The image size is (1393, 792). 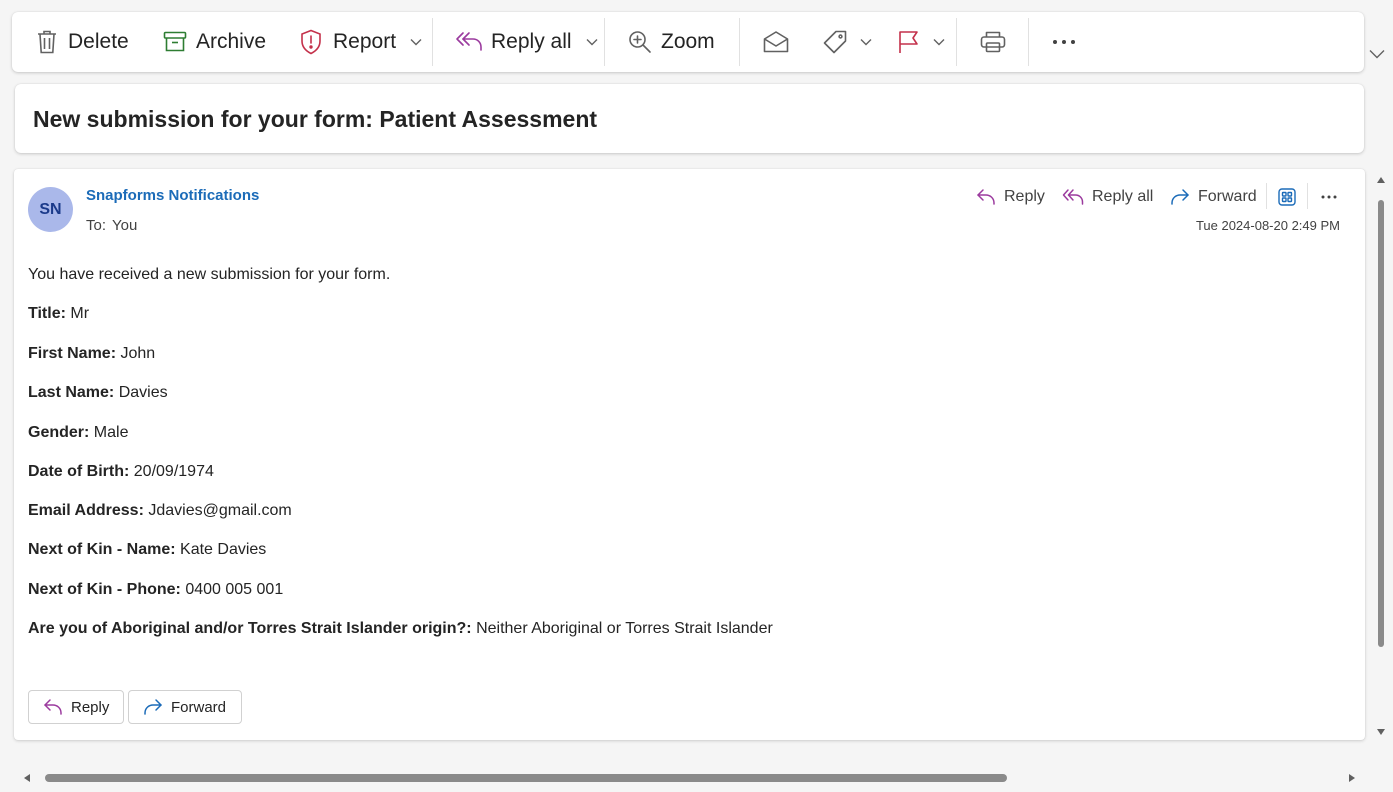 I want to click on bottom-forward-button: Forward, so click(x=185, y=707).